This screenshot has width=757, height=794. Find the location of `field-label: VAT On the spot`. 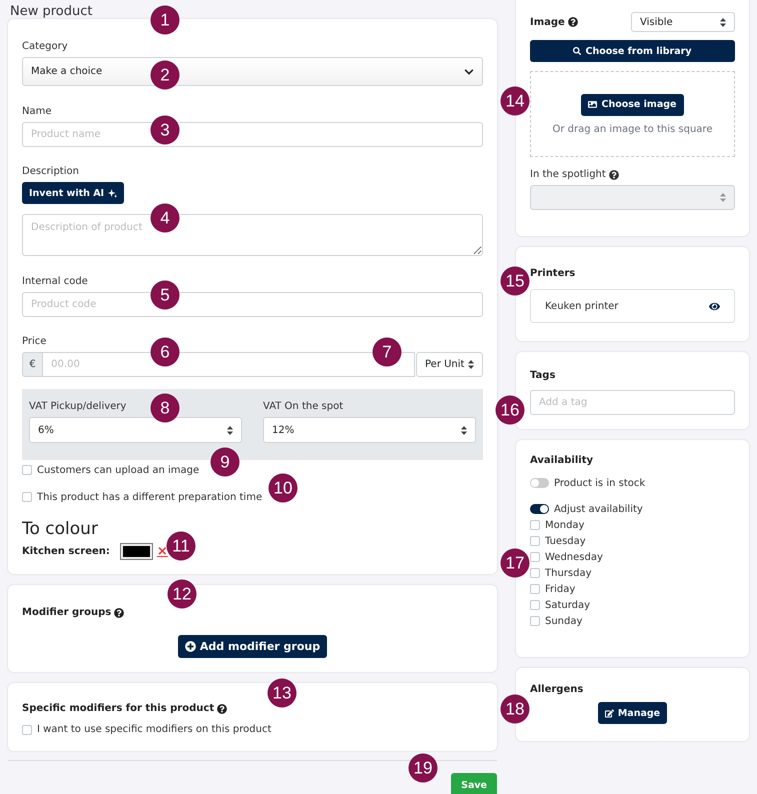

field-label: VAT On the spot is located at coordinates (303, 406).